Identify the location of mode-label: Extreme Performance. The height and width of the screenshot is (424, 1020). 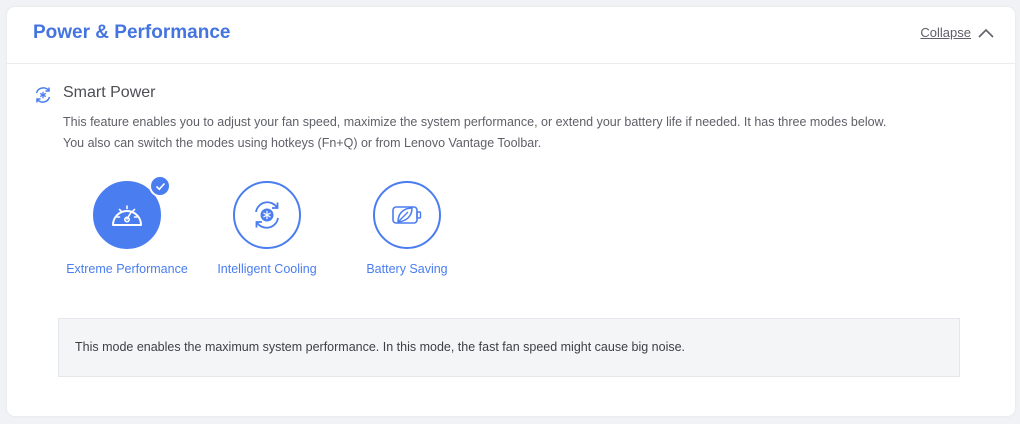
(127, 269).